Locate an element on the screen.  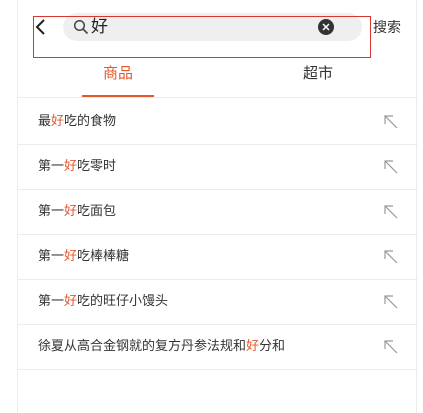
suggestion-text: 第一好吃面包 is located at coordinates (77, 211).